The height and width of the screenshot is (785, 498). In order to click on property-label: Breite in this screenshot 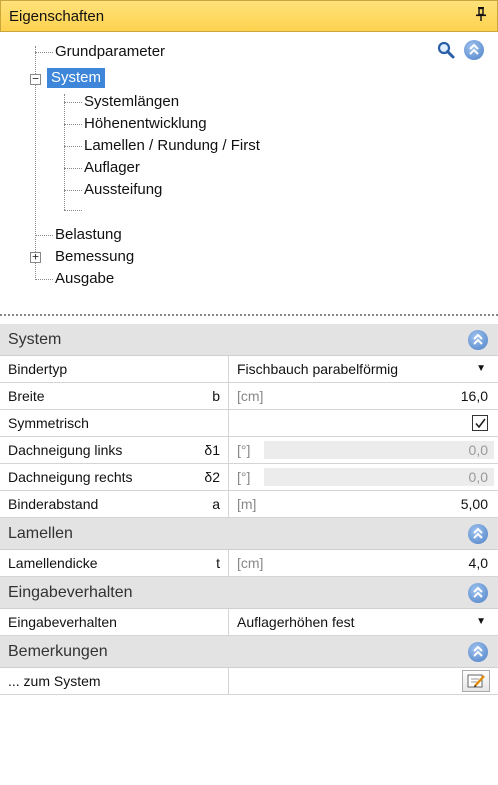, I will do `click(26, 396)`.